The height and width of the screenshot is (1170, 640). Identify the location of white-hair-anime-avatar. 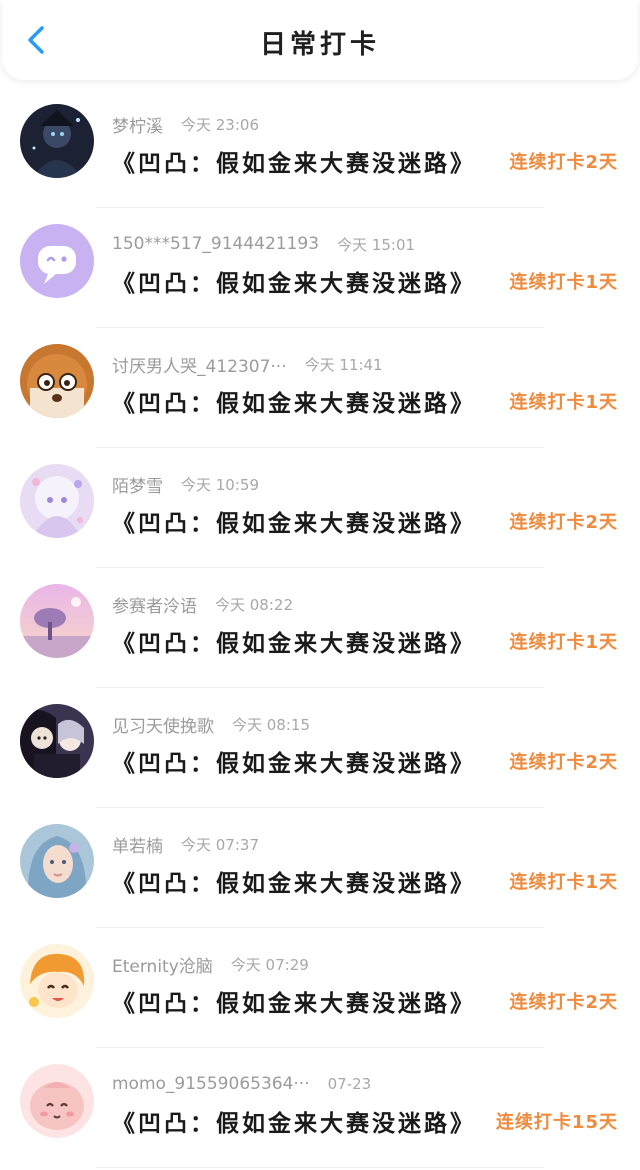
(57, 501).